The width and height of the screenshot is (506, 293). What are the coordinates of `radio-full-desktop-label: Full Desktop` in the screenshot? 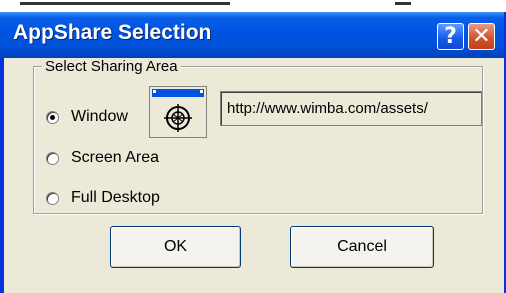 It's located at (115, 198).